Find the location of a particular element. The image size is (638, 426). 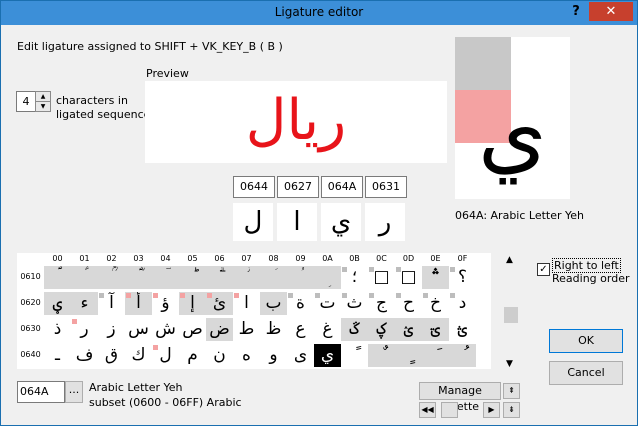

sequence-code: 0644 is located at coordinates (254, 187).